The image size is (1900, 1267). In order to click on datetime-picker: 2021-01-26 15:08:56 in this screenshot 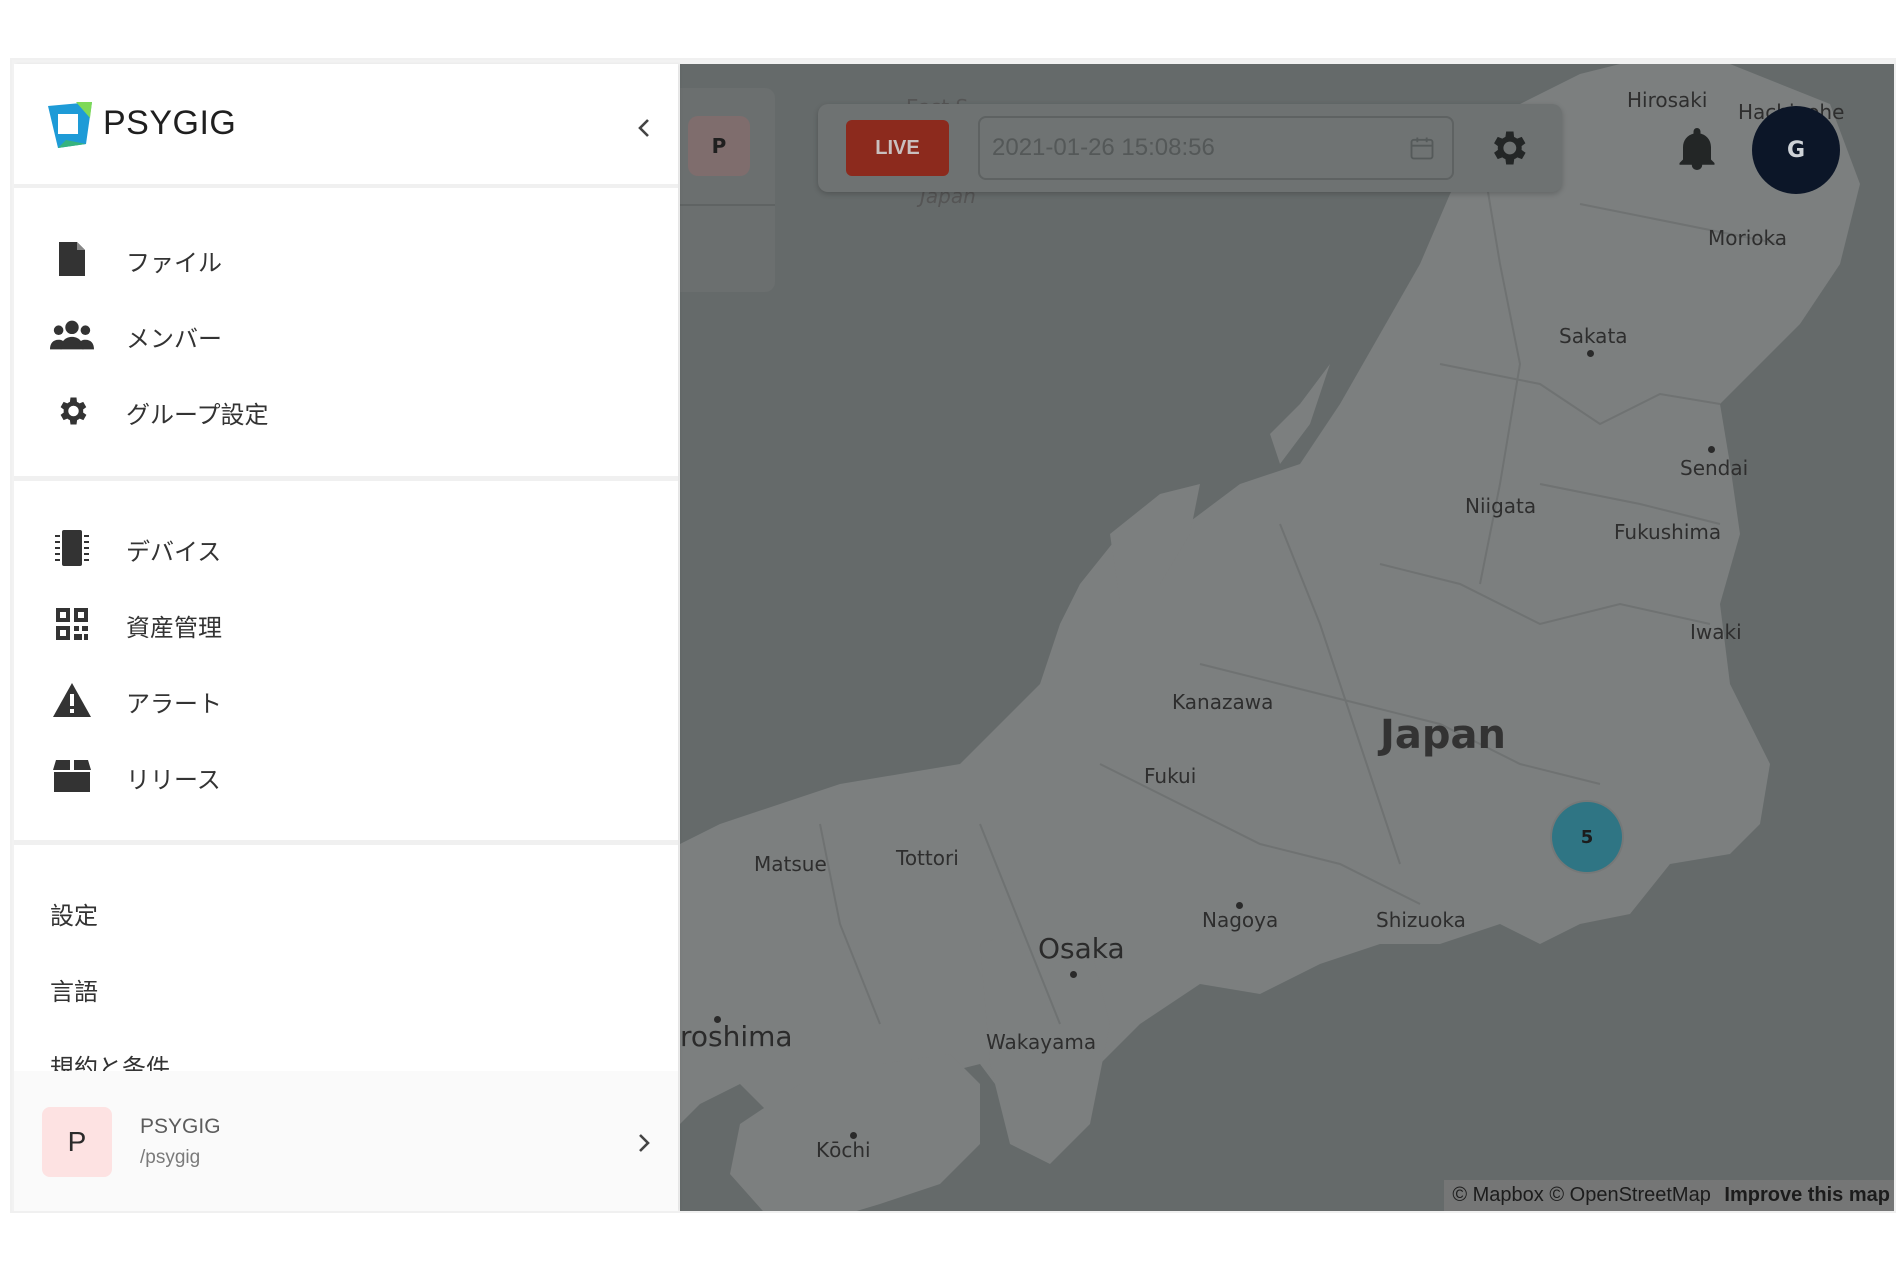, I will do `click(1216, 148)`.